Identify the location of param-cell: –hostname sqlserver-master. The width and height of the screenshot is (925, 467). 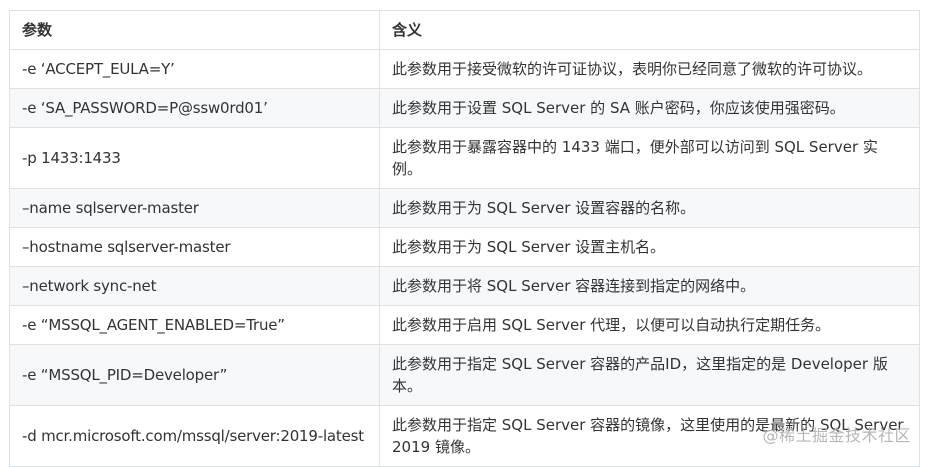
(194, 247).